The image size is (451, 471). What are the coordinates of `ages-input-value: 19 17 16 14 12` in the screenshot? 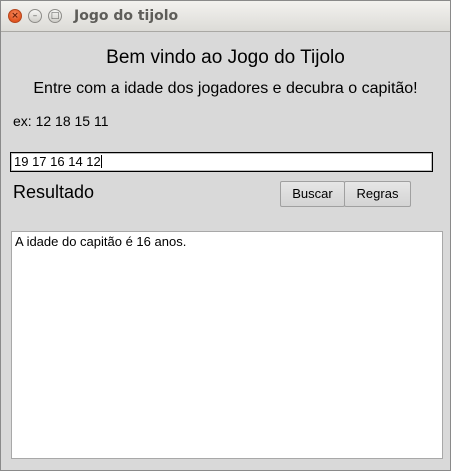 It's located at (57, 161).